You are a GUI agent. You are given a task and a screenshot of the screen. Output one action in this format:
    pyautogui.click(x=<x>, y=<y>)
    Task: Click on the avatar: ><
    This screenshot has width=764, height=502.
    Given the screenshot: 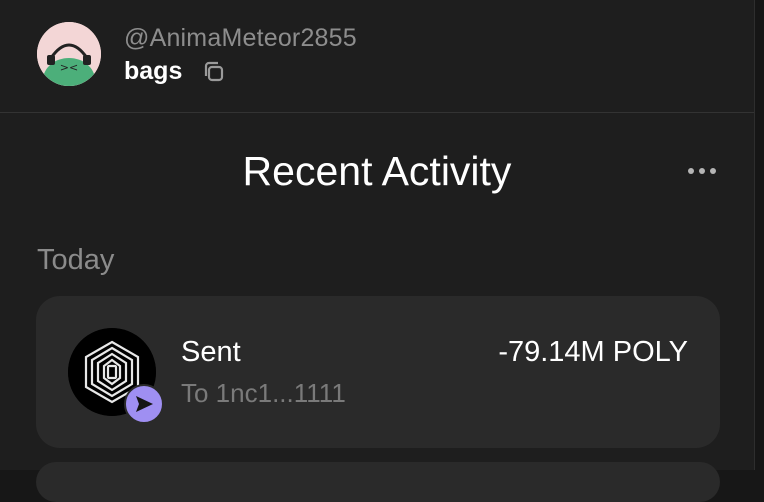 What is the action you would take?
    pyautogui.click(x=69, y=54)
    